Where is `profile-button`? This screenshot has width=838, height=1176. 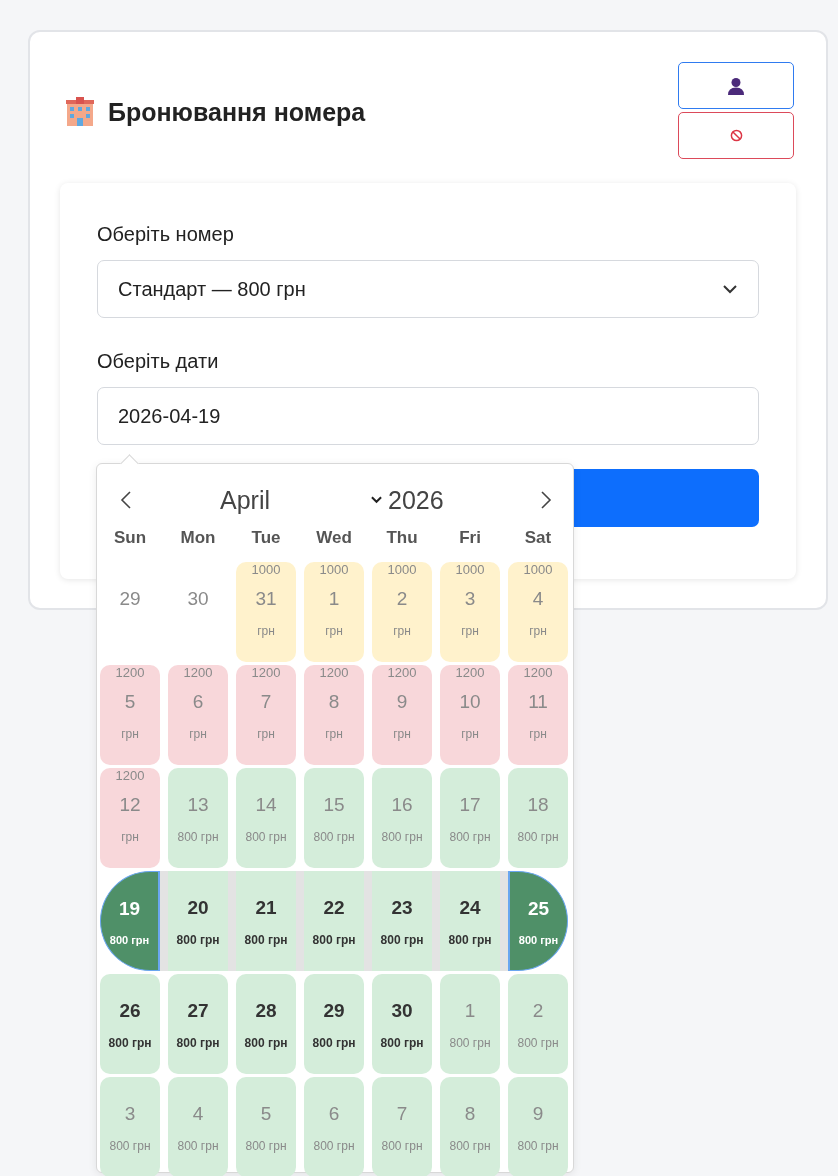
profile-button is located at coordinates (736, 85).